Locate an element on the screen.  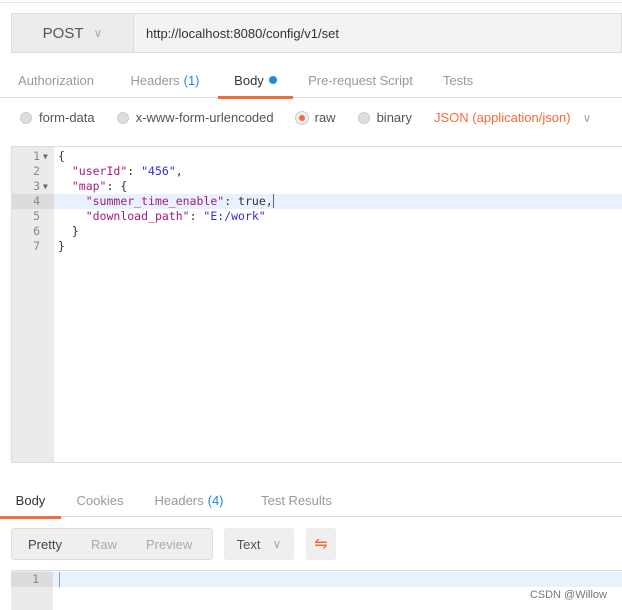
radio-label: form-data is located at coordinates (67, 117).